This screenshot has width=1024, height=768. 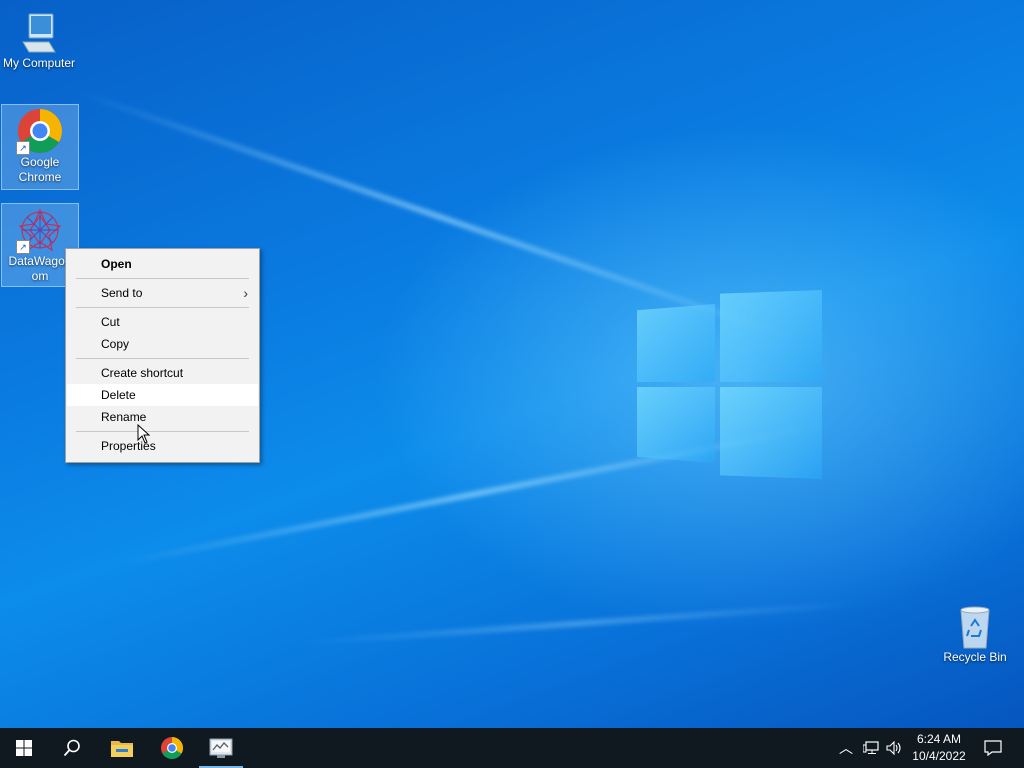 What do you see at coordinates (162, 395) in the screenshot?
I see `menu-item-delete: Delete` at bounding box center [162, 395].